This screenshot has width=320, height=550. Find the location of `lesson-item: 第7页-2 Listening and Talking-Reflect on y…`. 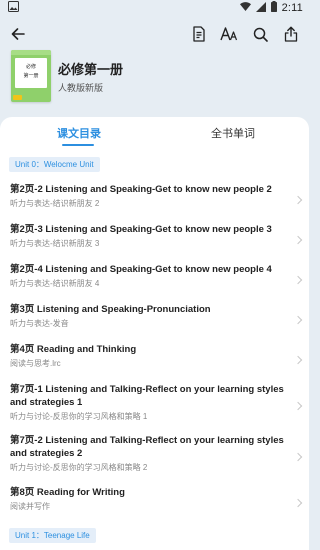

lesson-item: 第7页-2 Listening and Talking-Reflect on y… is located at coordinates (159, 453).